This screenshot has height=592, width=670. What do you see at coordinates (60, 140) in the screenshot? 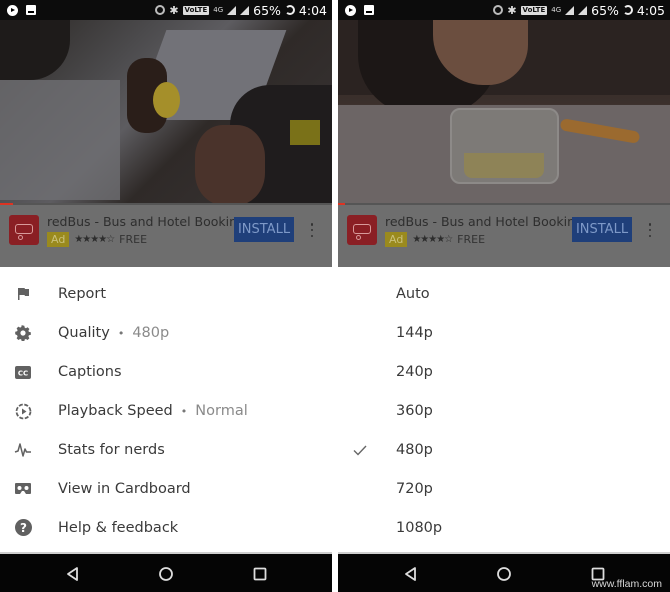
I see `video-frame-paper` at bounding box center [60, 140].